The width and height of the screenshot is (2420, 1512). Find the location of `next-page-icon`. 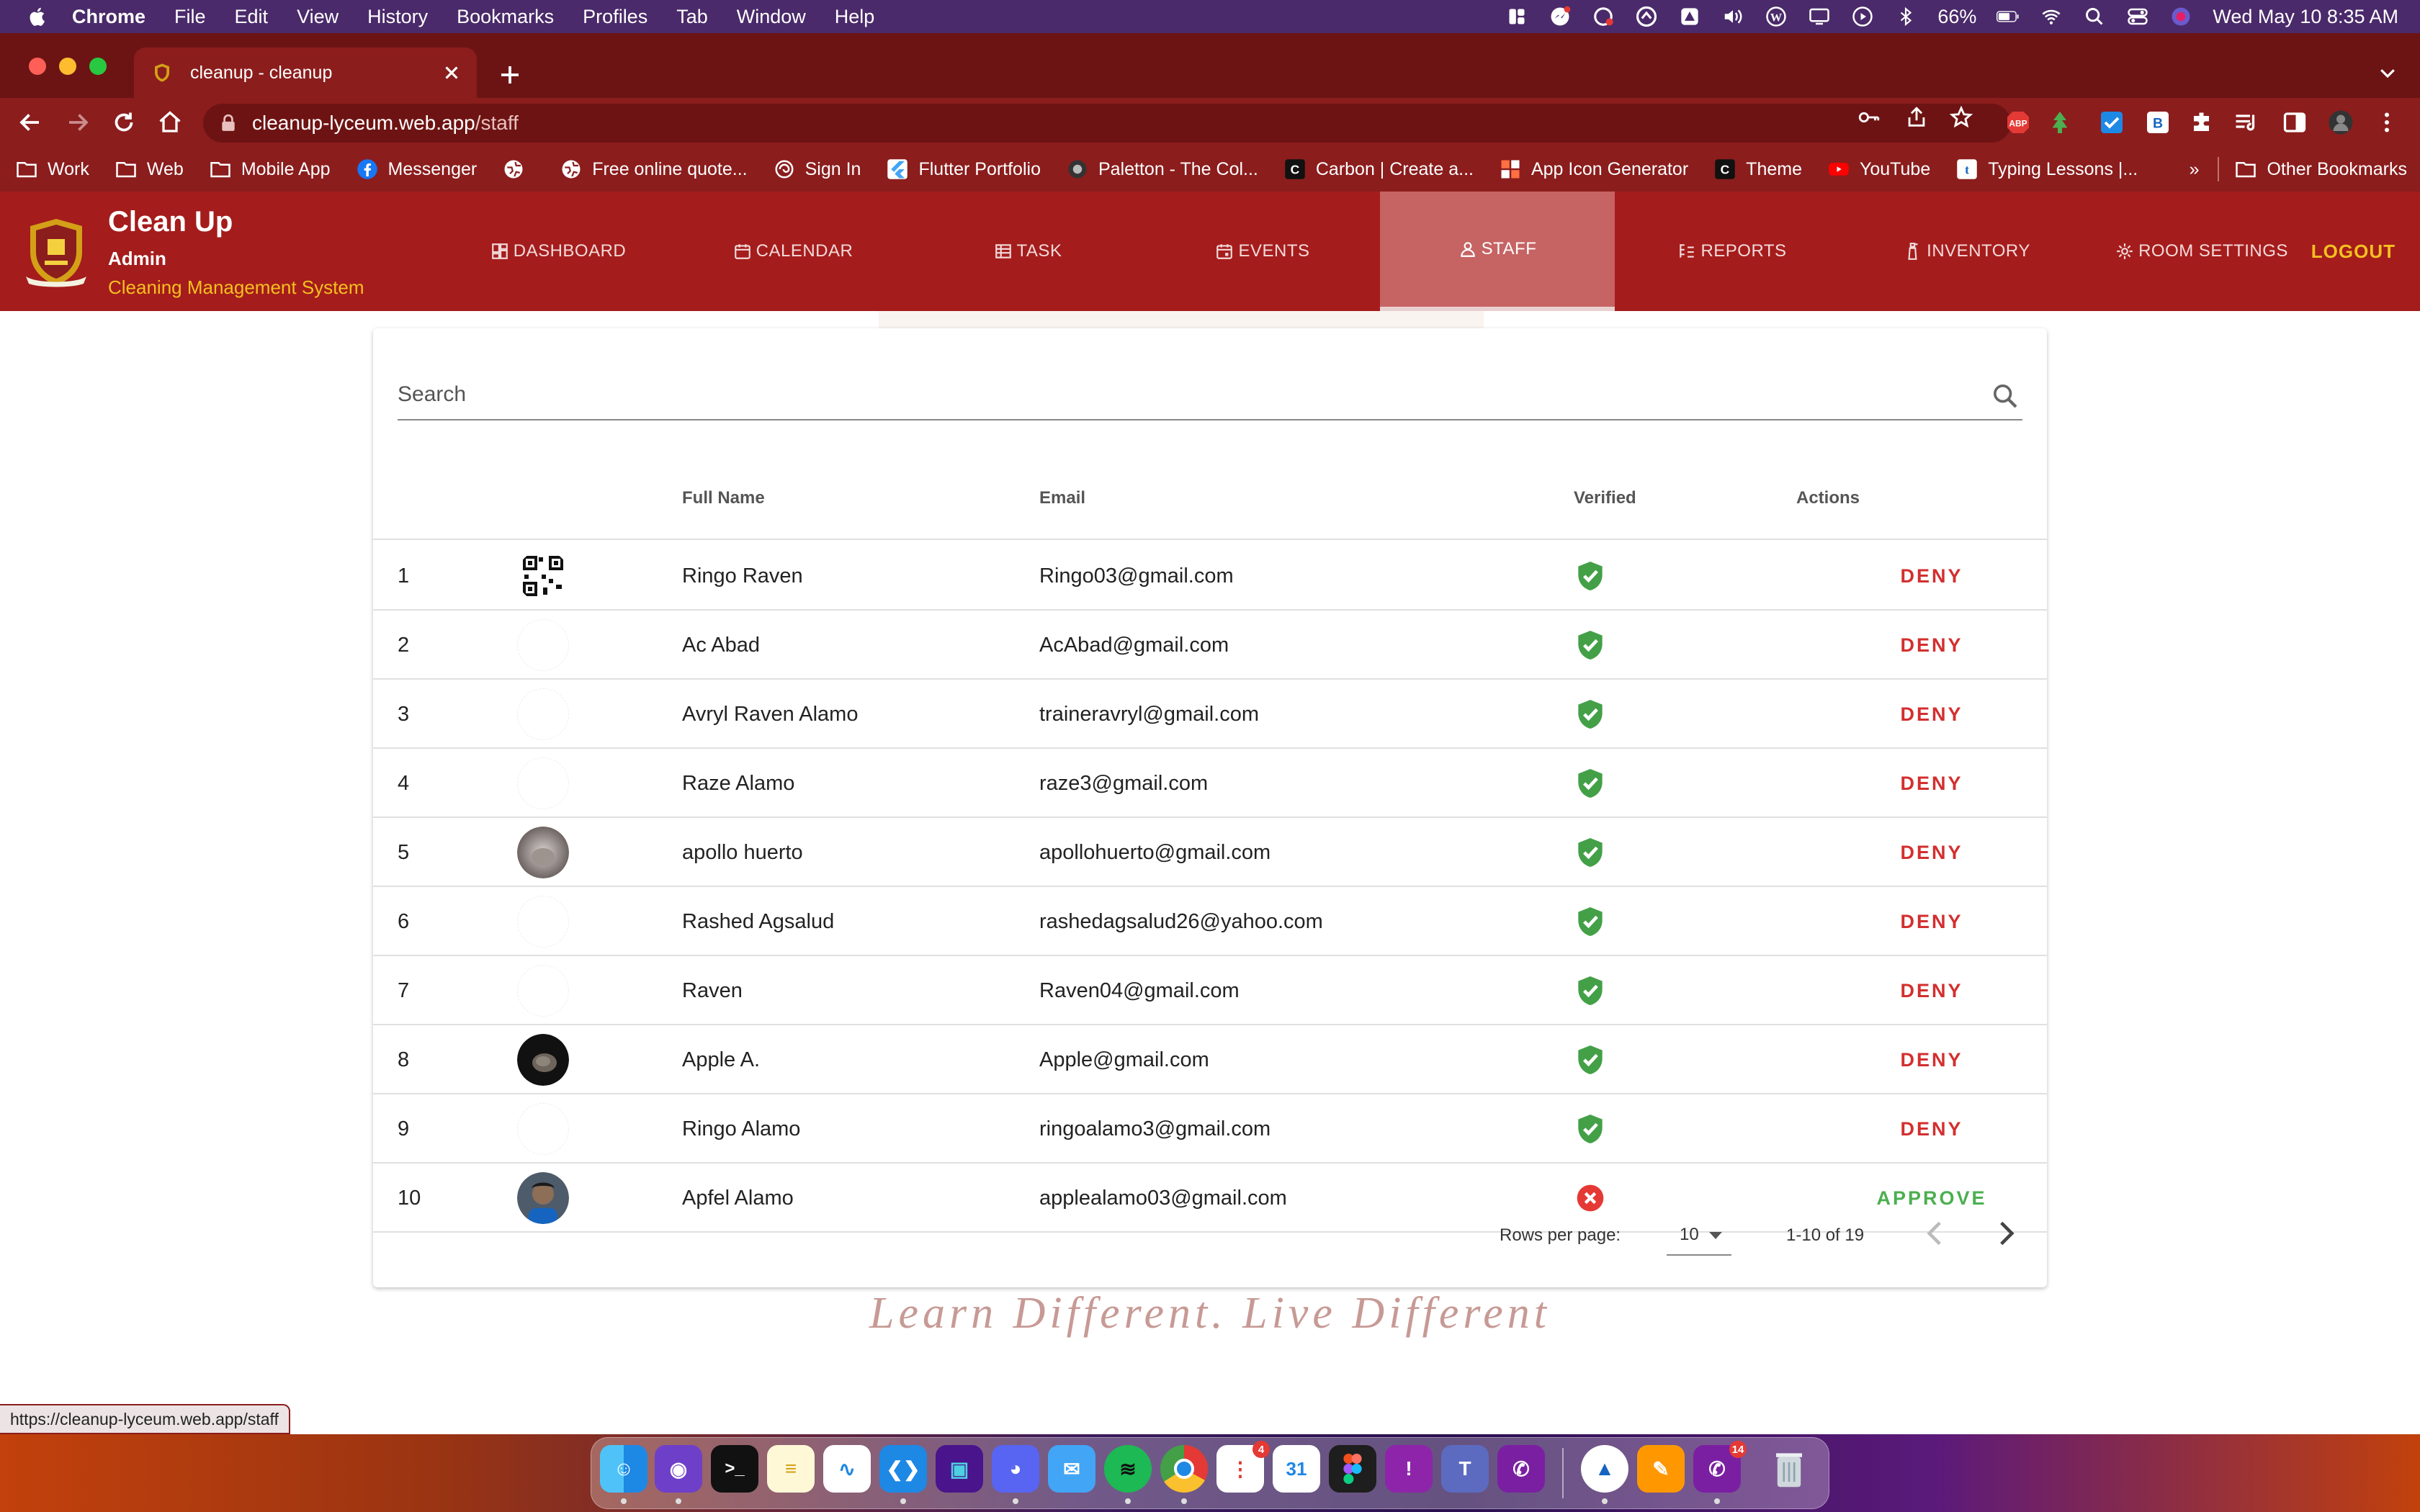

next-page-icon is located at coordinates (2006, 1233).